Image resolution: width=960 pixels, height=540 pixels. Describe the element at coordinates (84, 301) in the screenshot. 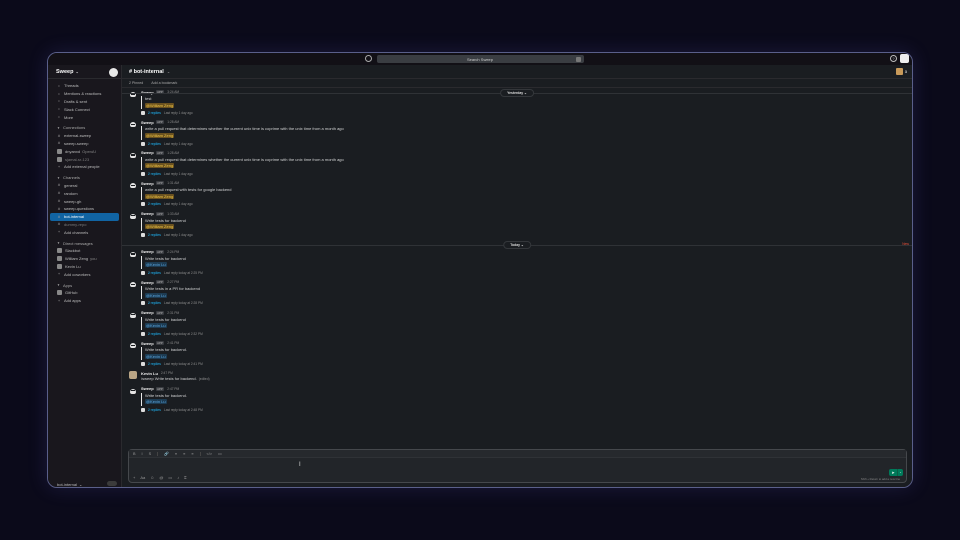

I see `sidebar-add-item: + Add apps` at that location.